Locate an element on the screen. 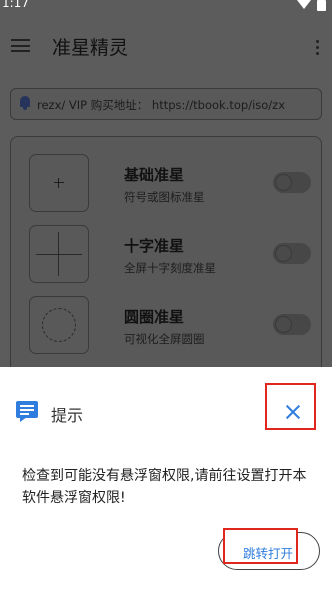 The width and height of the screenshot is (332, 605). crosshair-item-circle: 圆圈准星 可视化全屏圆圈 is located at coordinates (170, 326).